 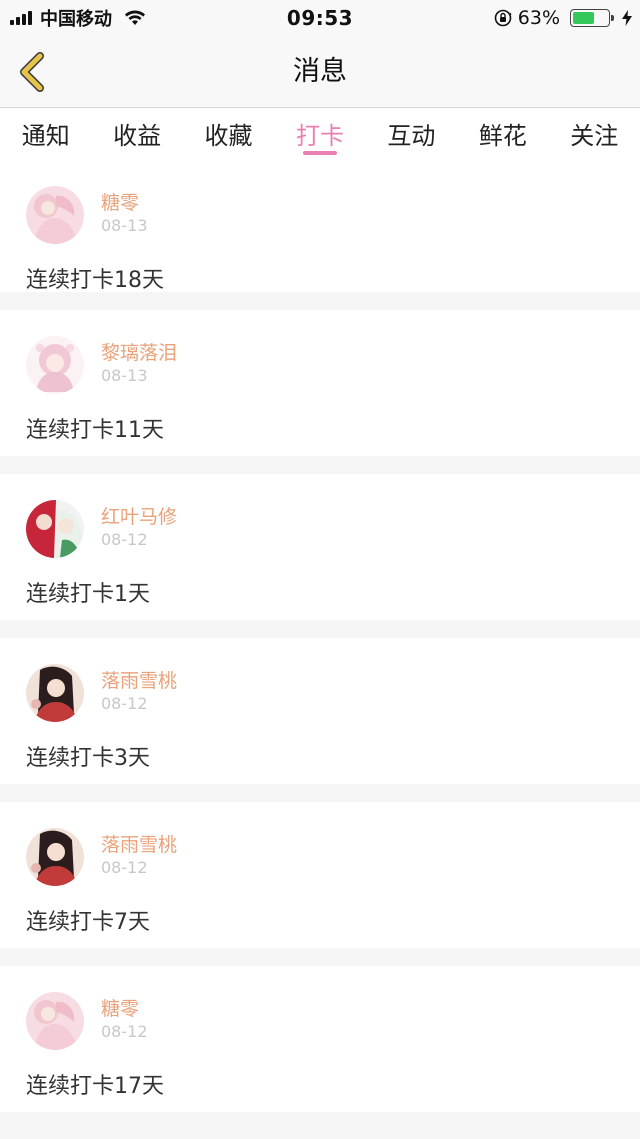 What do you see at coordinates (584, 18) in the screenshot?
I see `battery-fill` at bounding box center [584, 18].